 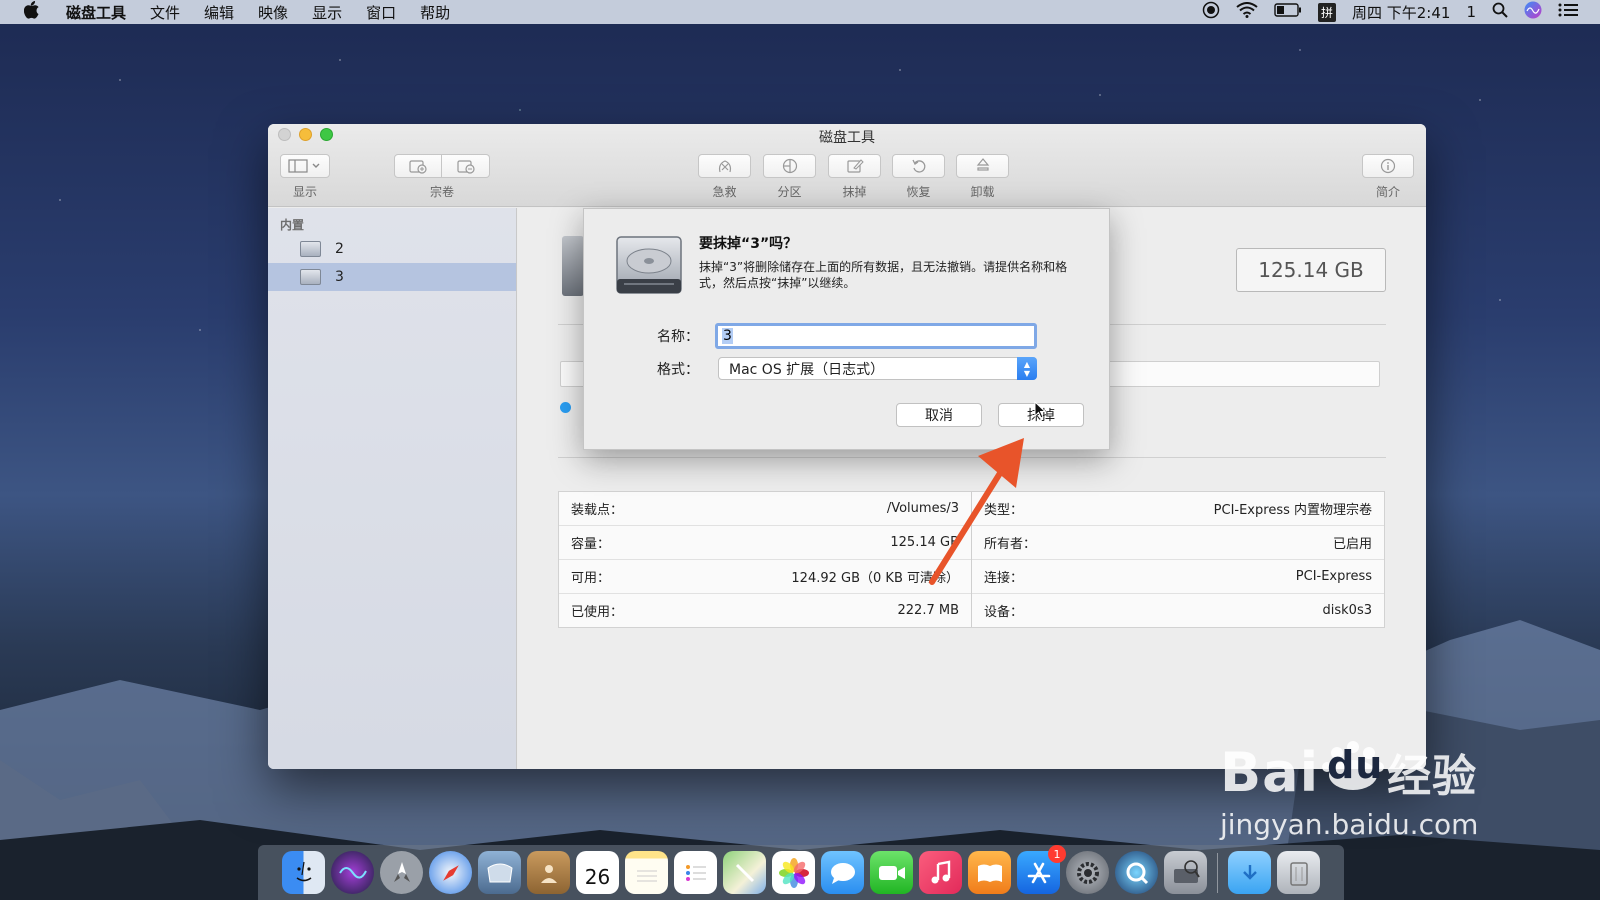 What do you see at coordinates (765, 610) in the screenshot?
I see `info-row-used: 已使用： 222.7 MB` at bounding box center [765, 610].